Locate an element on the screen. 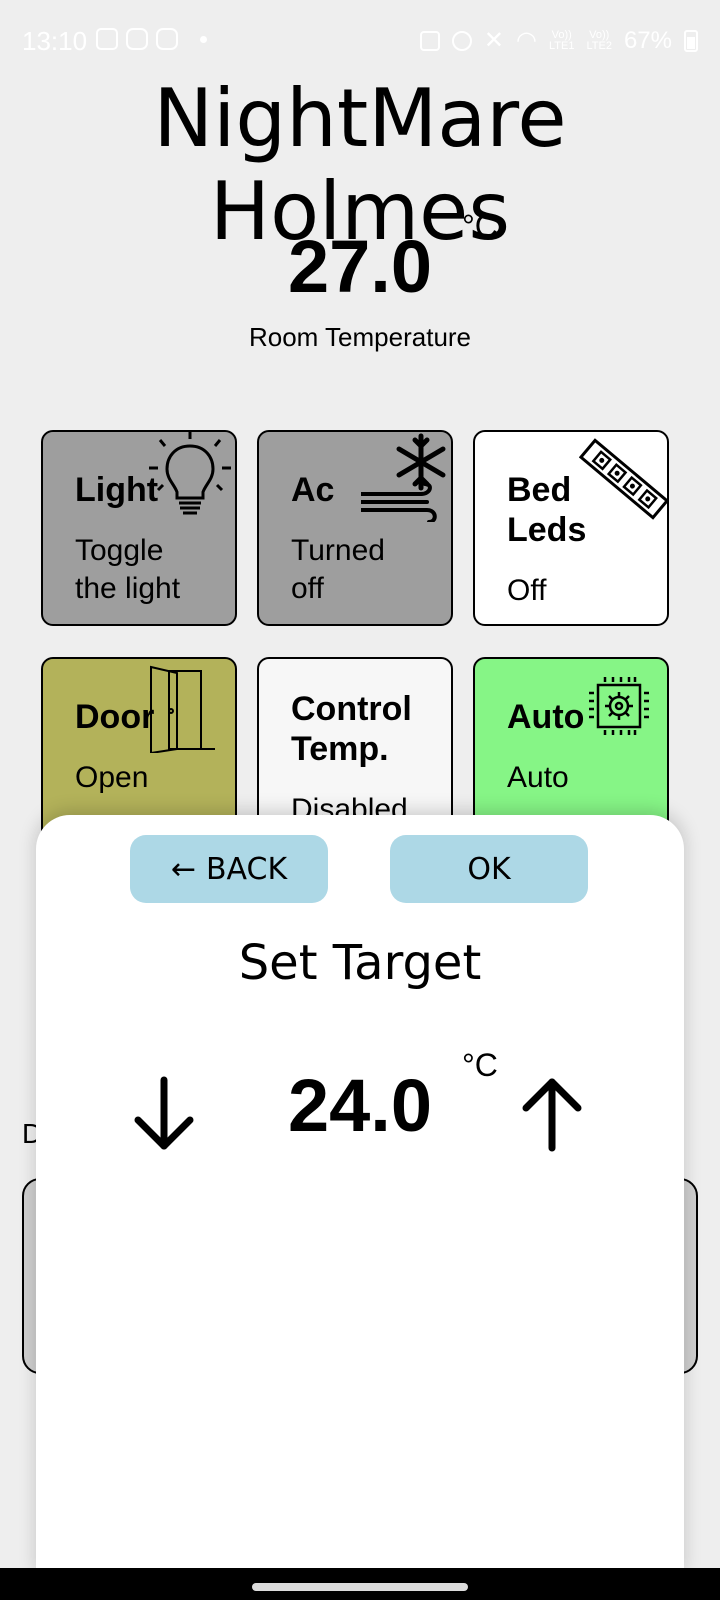  ok-button: OK is located at coordinates (489, 869).